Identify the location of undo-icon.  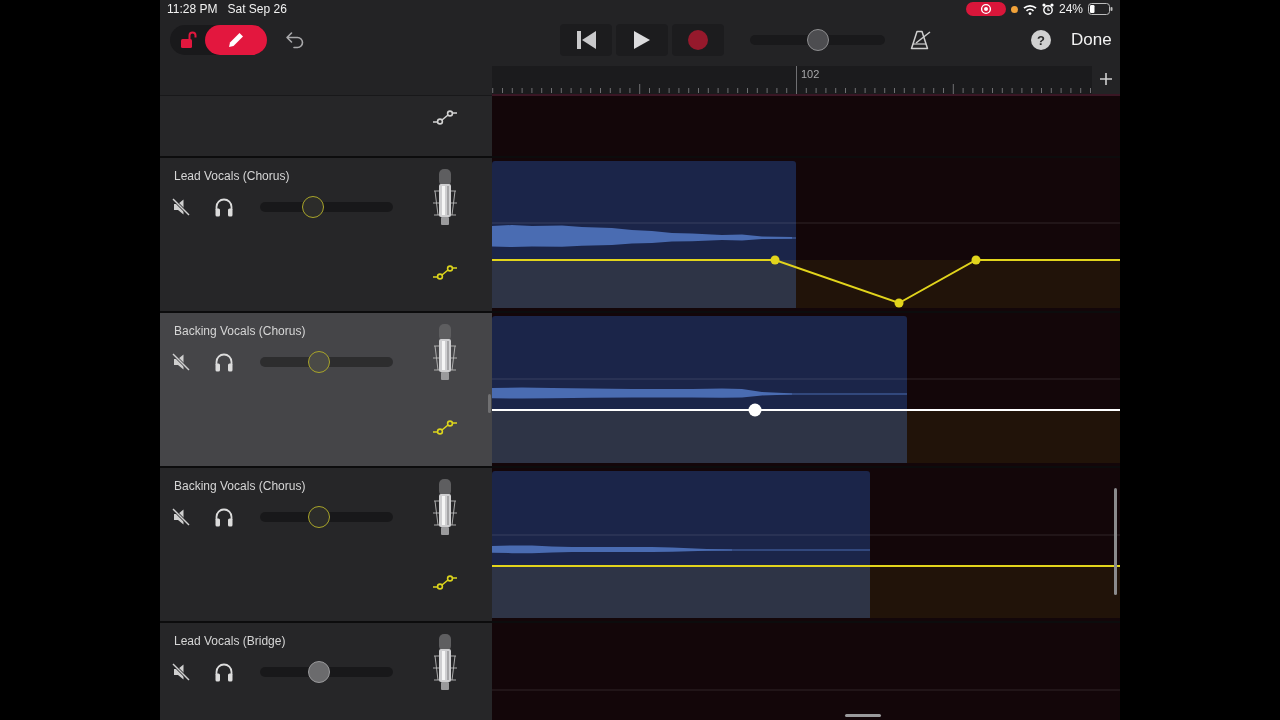
(295, 40).